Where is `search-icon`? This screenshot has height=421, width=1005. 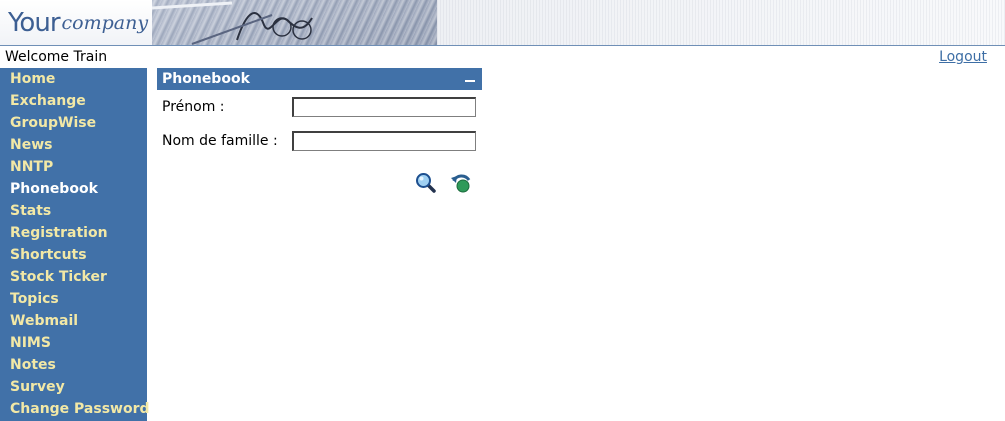 search-icon is located at coordinates (426, 183).